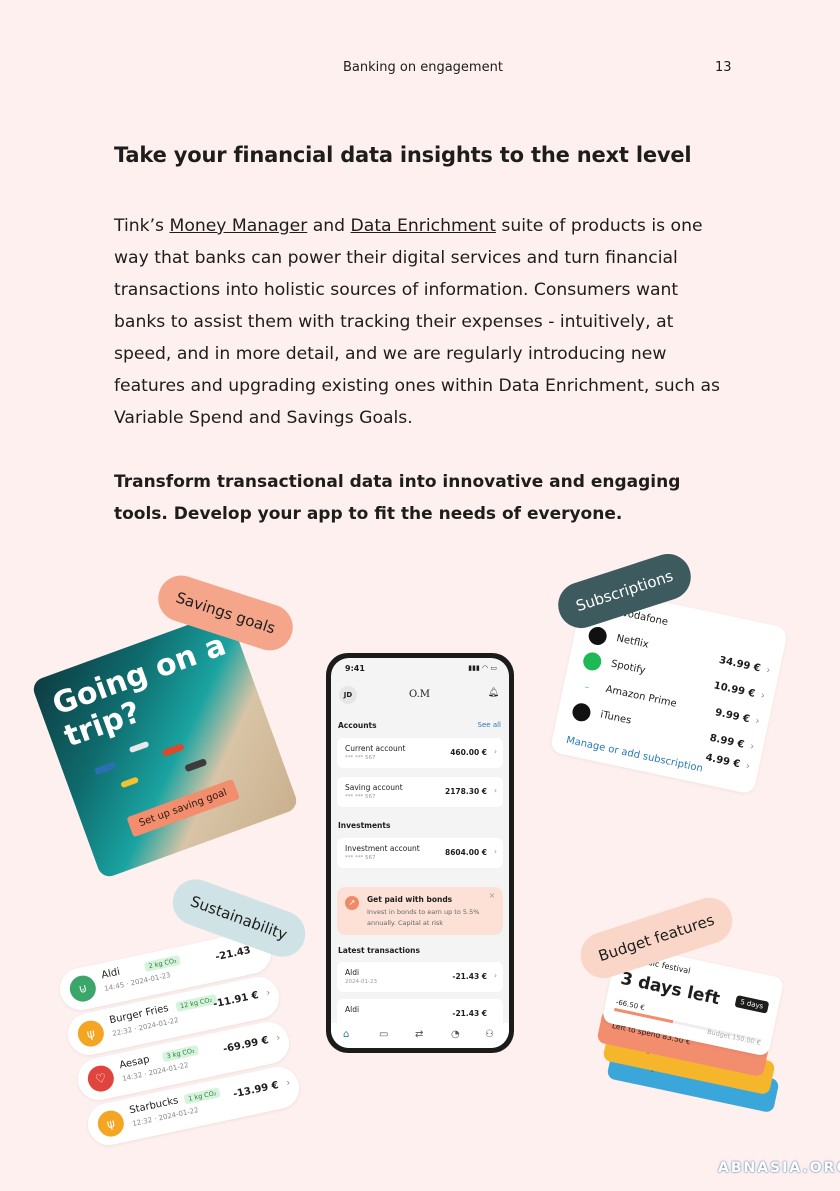 The height and width of the screenshot is (1191, 840). What do you see at coordinates (420, 753) in the screenshot?
I see `account-row: Current account *** *** 567 460.00 € ›` at bounding box center [420, 753].